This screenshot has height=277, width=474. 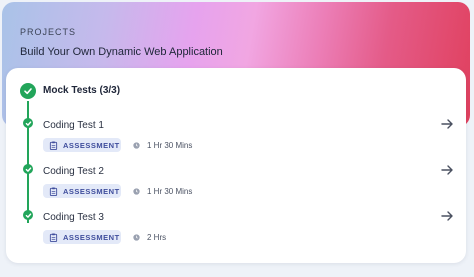 I want to click on test-title: Coding Test 3, so click(x=73, y=217).